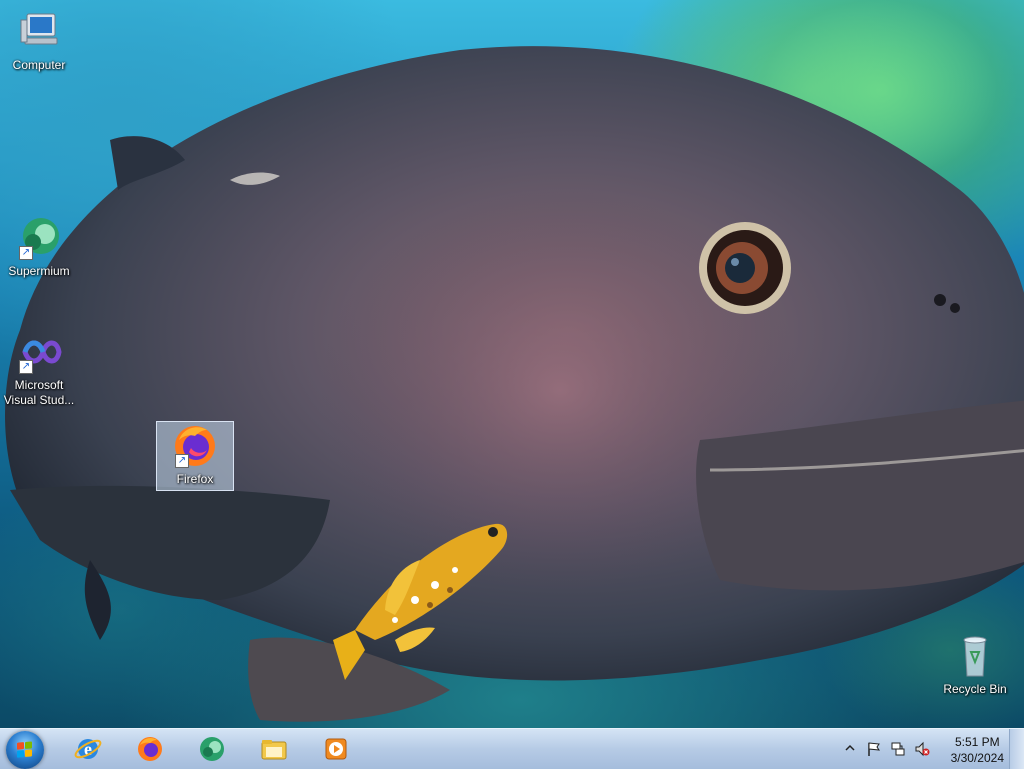 The width and height of the screenshot is (1024, 769). What do you see at coordinates (977, 742) in the screenshot?
I see `clock-time: 5:51 PM` at bounding box center [977, 742].